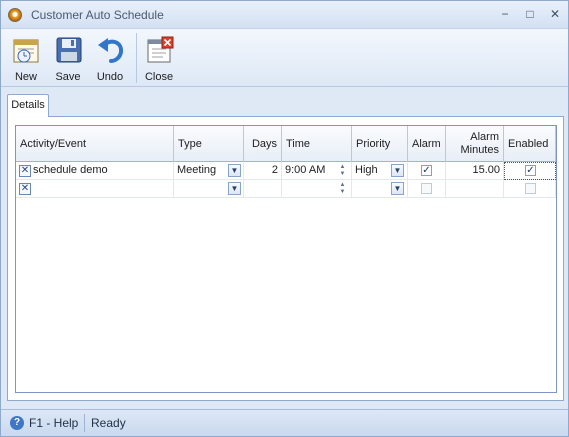 The width and height of the screenshot is (569, 437). I want to click on activity-cell: ✕ schedule demo, so click(95, 171).